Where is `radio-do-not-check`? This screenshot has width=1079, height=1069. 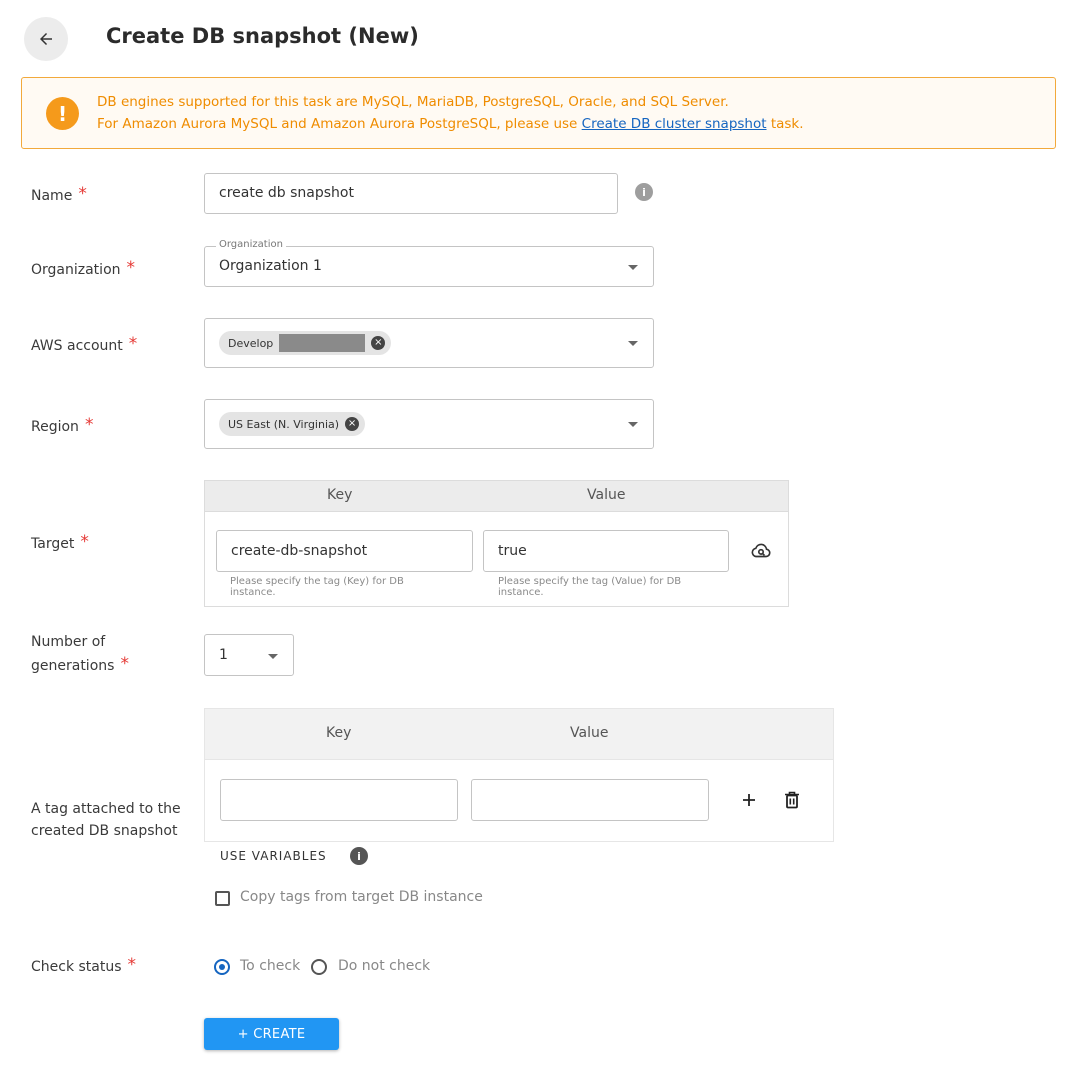 radio-do-not-check is located at coordinates (319, 967).